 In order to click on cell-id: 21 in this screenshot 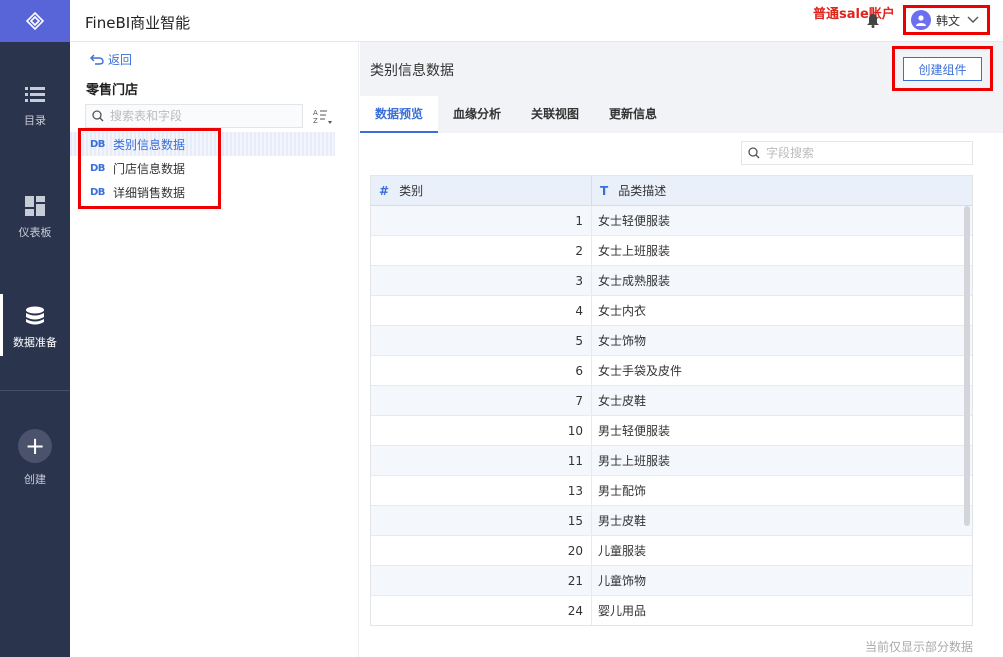, I will do `click(481, 580)`.